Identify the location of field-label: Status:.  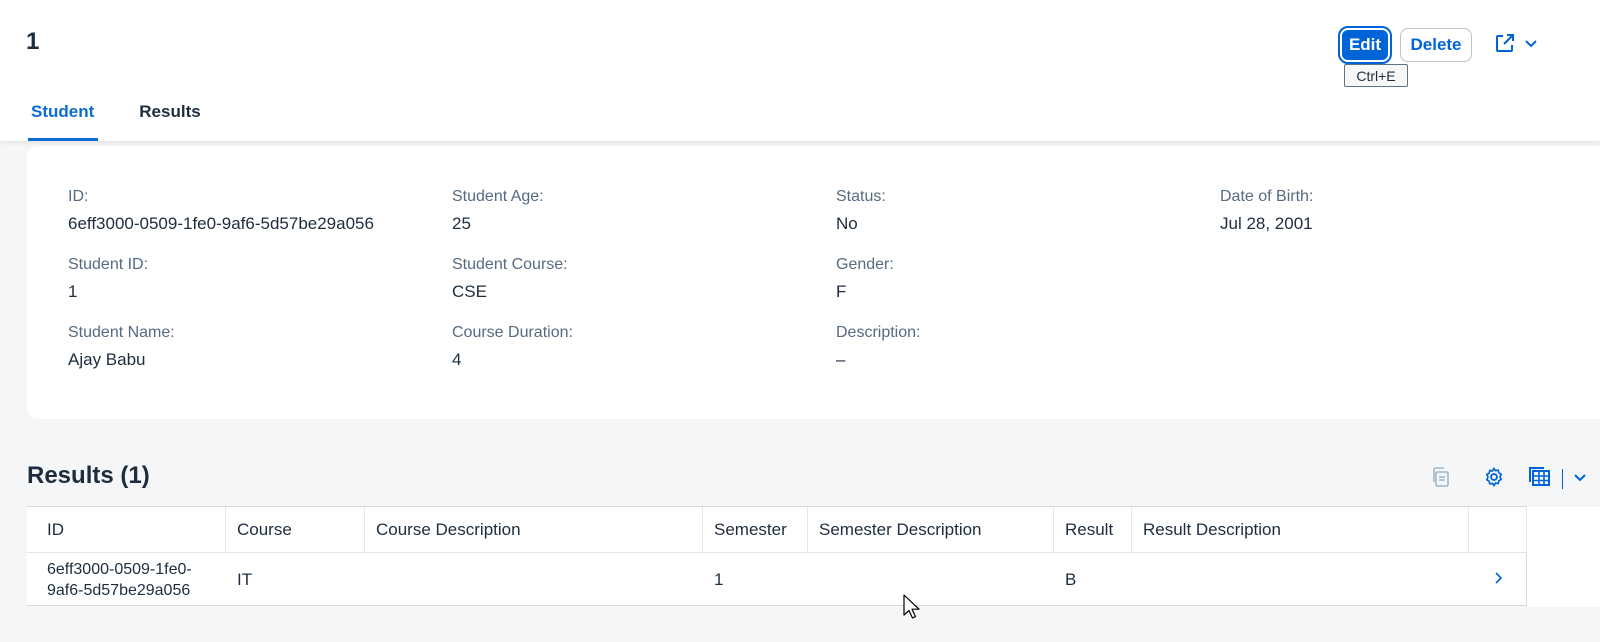
(861, 196).